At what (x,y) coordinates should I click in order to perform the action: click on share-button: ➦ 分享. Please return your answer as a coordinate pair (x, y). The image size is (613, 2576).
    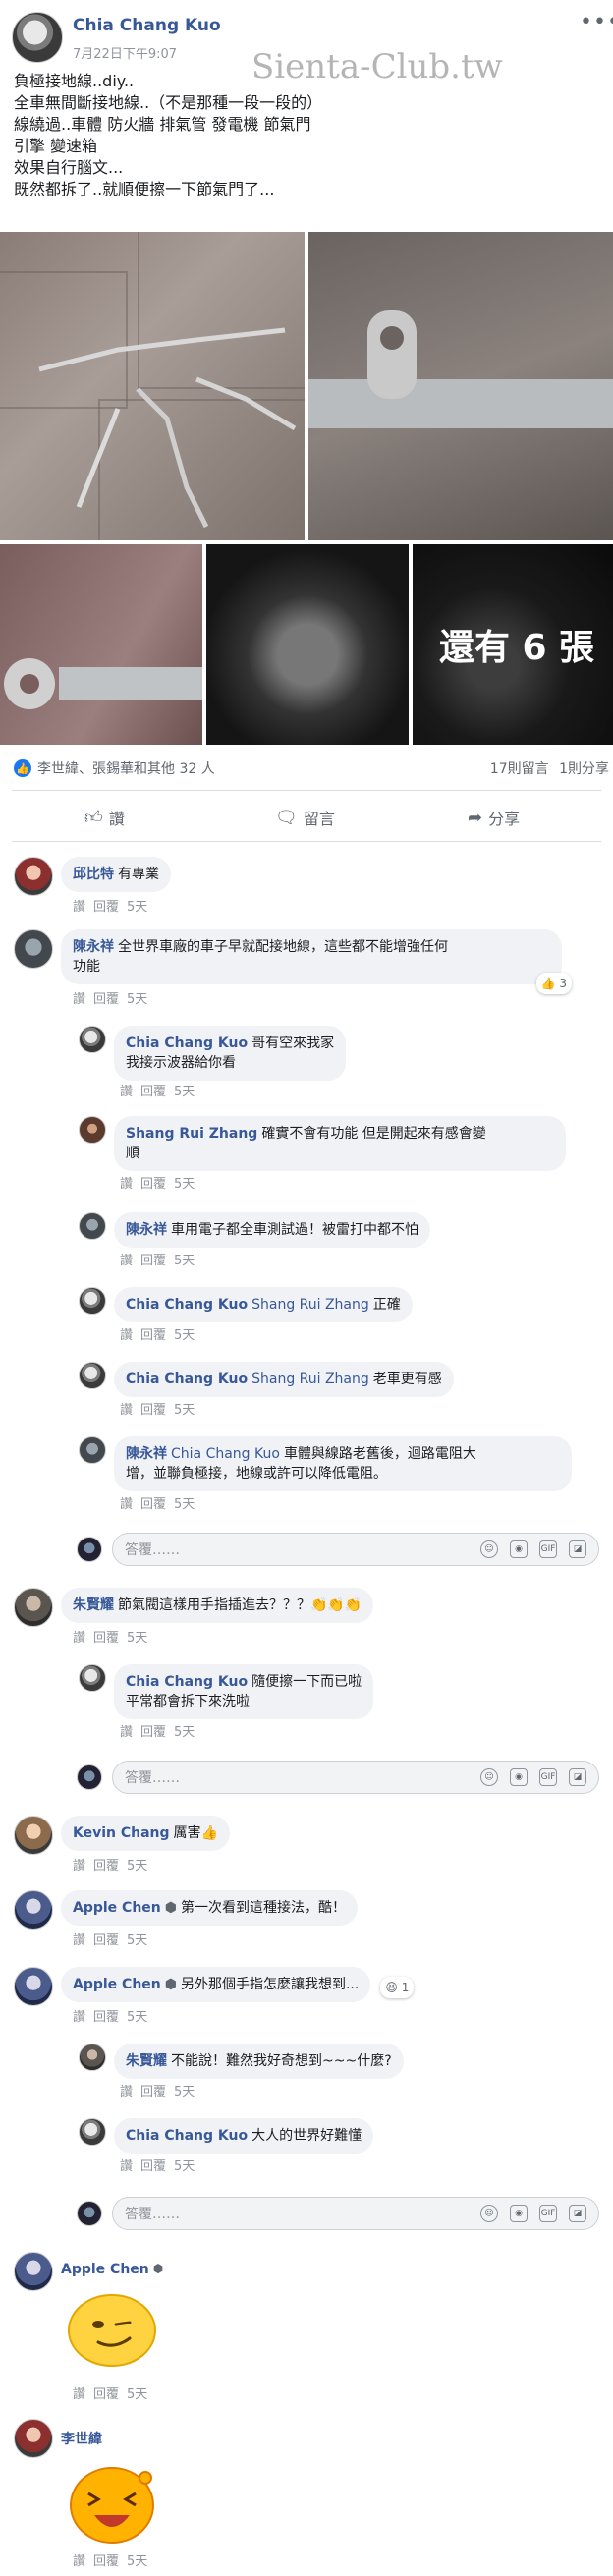
    Looking at the image, I should click on (494, 817).